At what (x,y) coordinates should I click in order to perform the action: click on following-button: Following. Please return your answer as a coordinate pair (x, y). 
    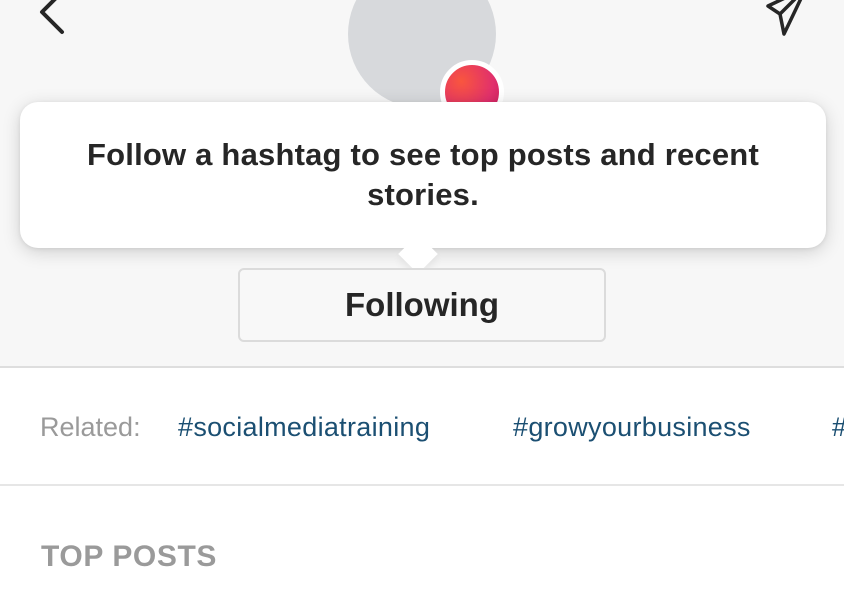
    Looking at the image, I should click on (422, 305).